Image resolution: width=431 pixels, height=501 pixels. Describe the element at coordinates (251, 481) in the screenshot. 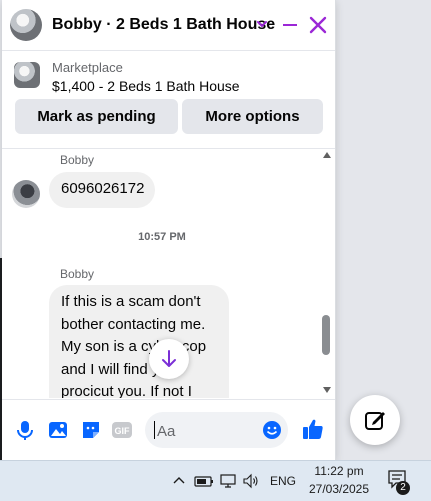

I see `volume-icon` at that location.